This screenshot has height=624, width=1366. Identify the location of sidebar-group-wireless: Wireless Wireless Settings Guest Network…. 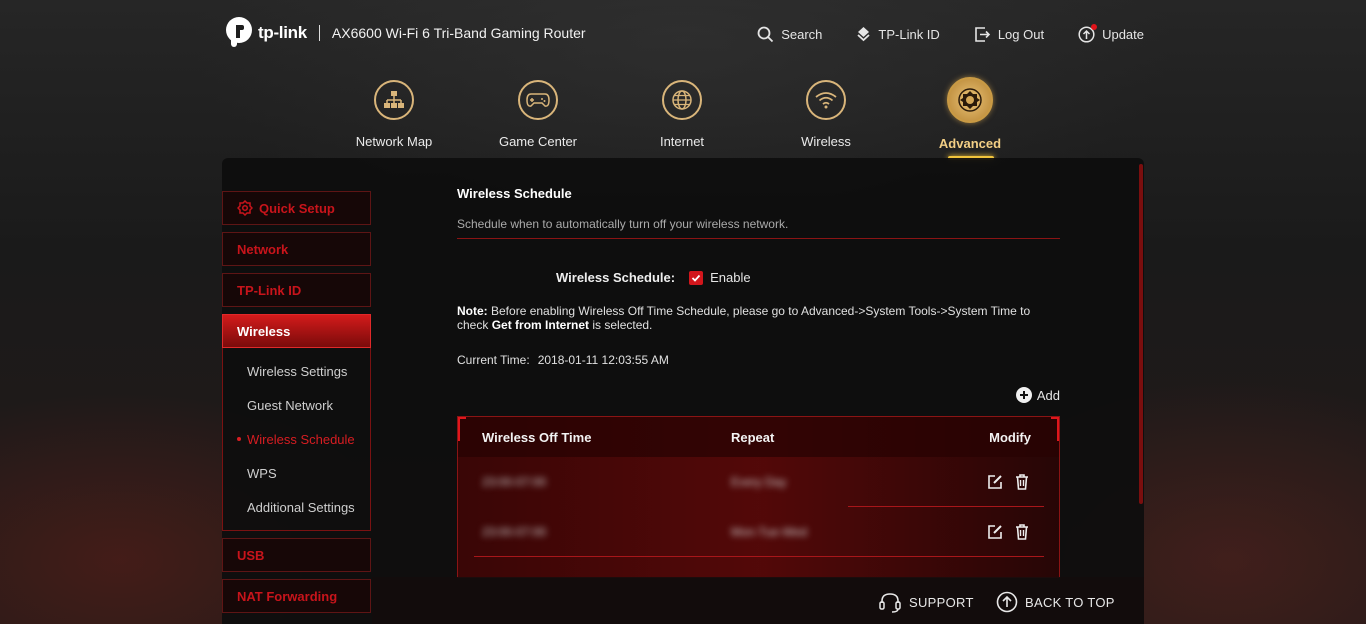
(296, 422).